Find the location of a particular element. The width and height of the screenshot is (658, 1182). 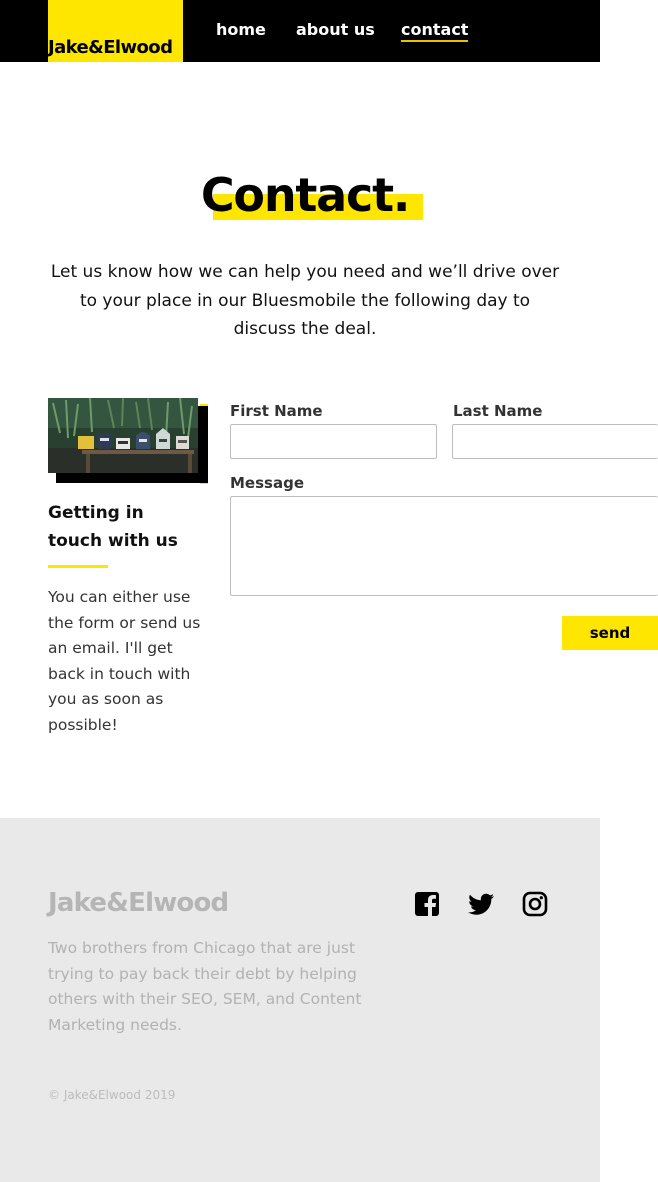

page-title-text: Contact. is located at coordinates (305, 195).